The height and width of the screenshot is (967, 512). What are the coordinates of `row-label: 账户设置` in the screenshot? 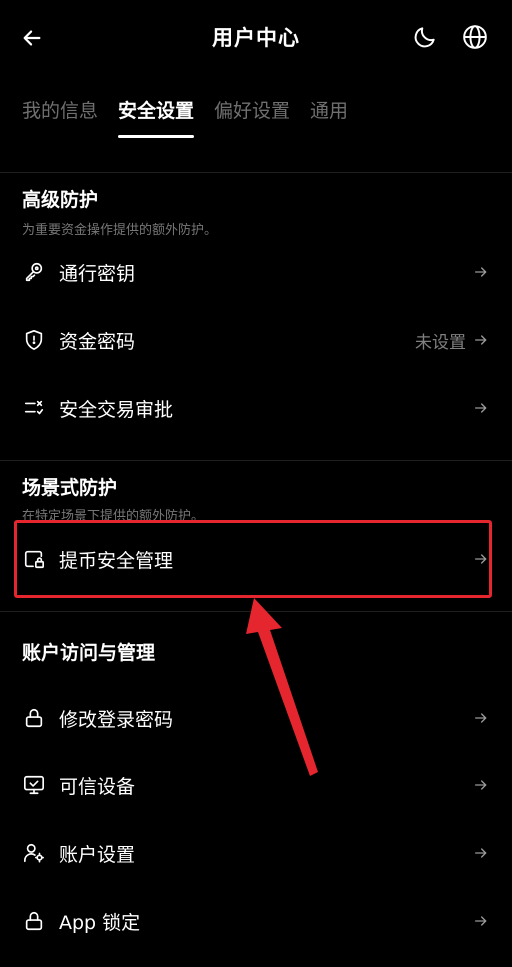 It's located at (97, 854).